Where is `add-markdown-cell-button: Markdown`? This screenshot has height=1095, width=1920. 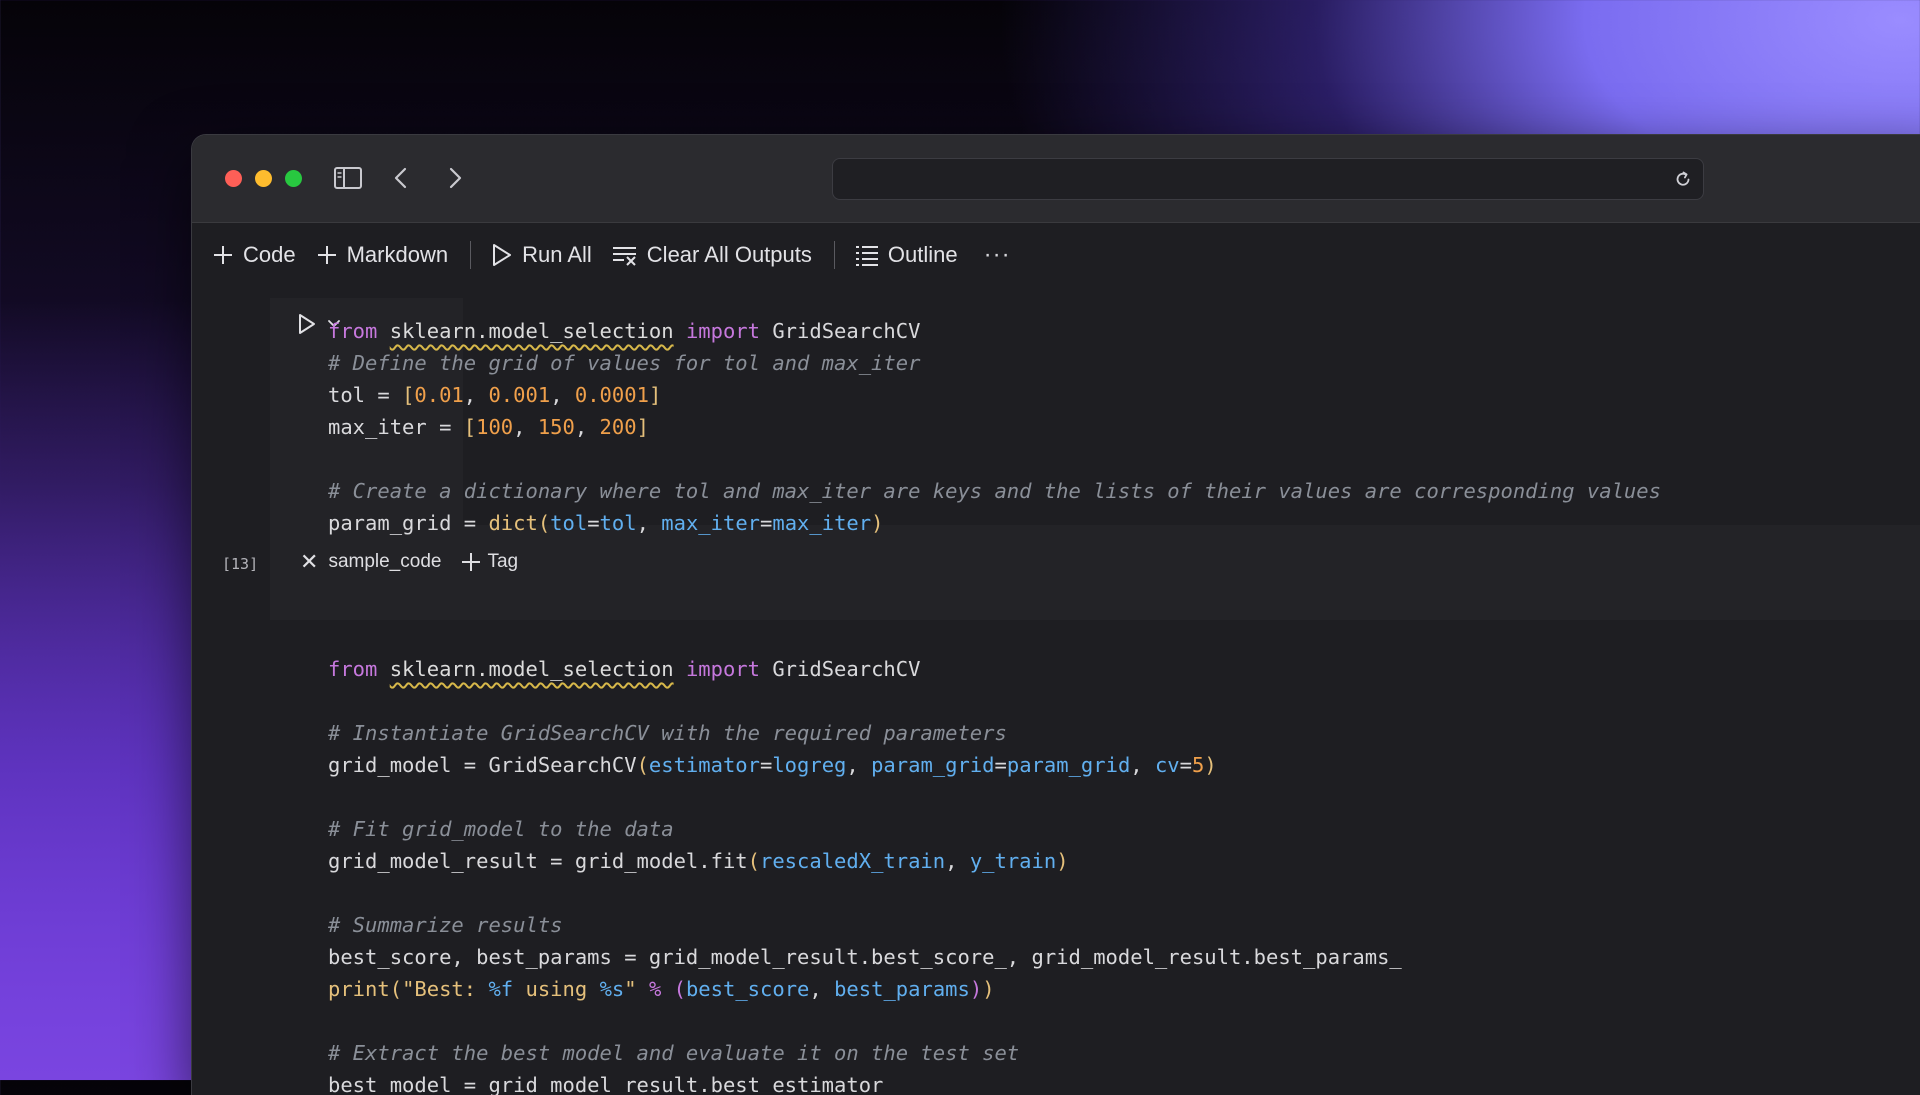 add-markdown-cell-button: Markdown is located at coordinates (382, 255).